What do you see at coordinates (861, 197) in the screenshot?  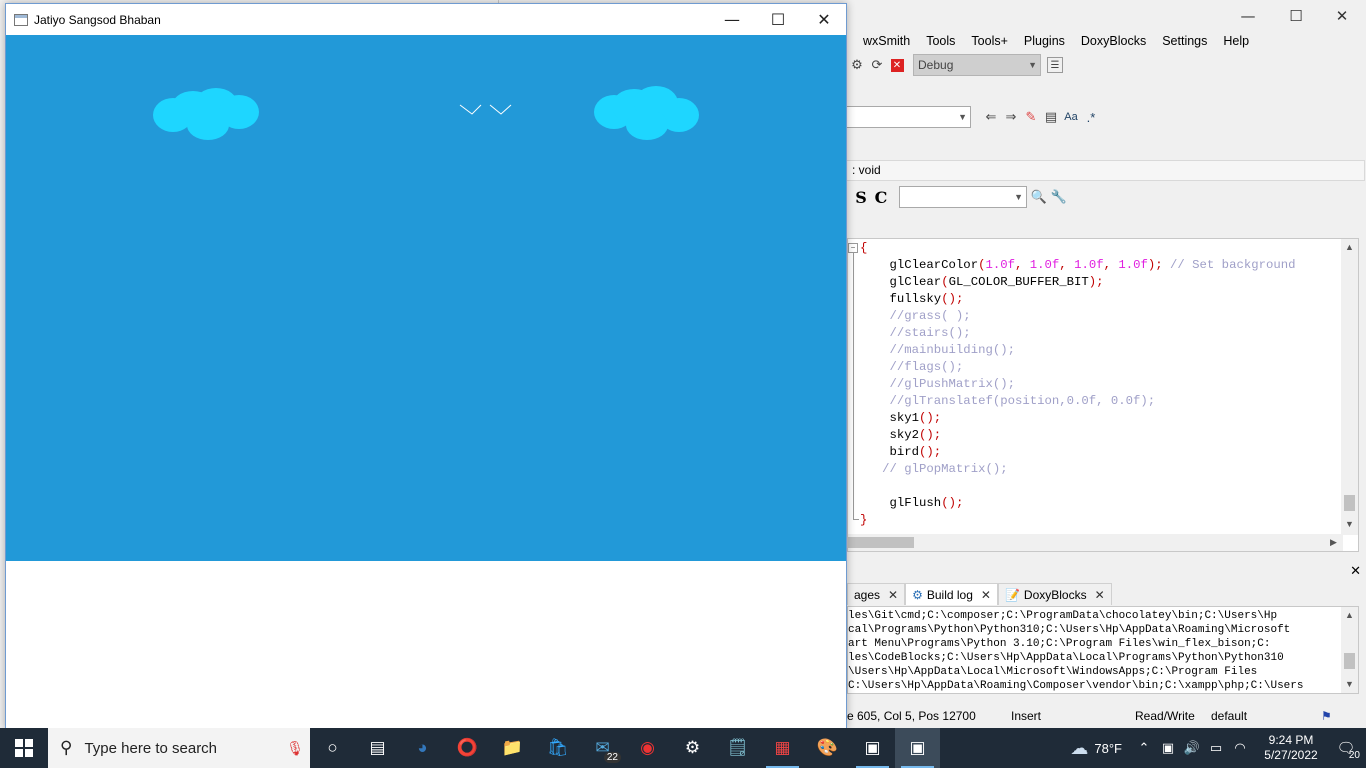 I see `bold-s-button: S` at bounding box center [861, 197].